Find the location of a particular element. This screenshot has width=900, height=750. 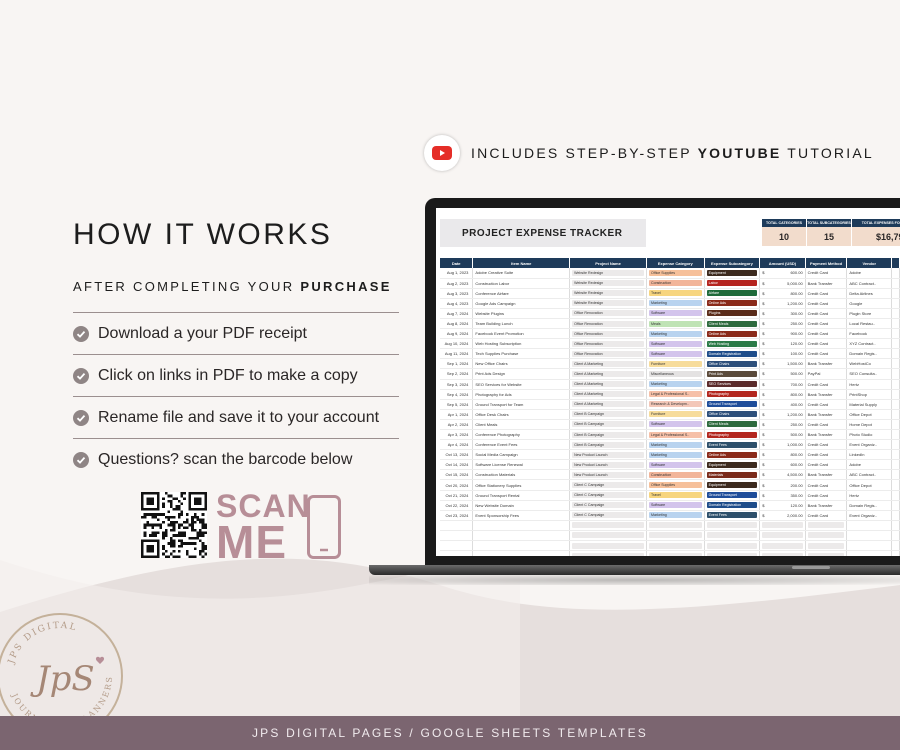

cell-date: Oct 21, 2024 is located at coordinates (457, 495).